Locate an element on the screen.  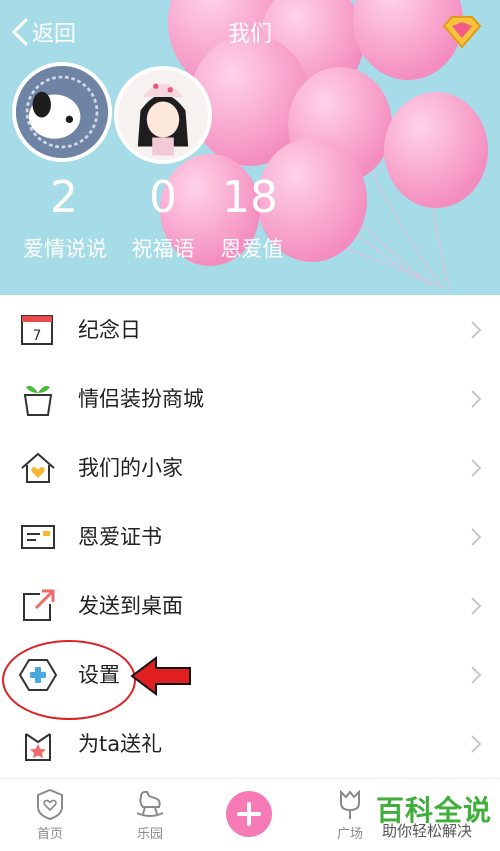
top-bar: 返回 我们 is located at coordinates (250, 32).